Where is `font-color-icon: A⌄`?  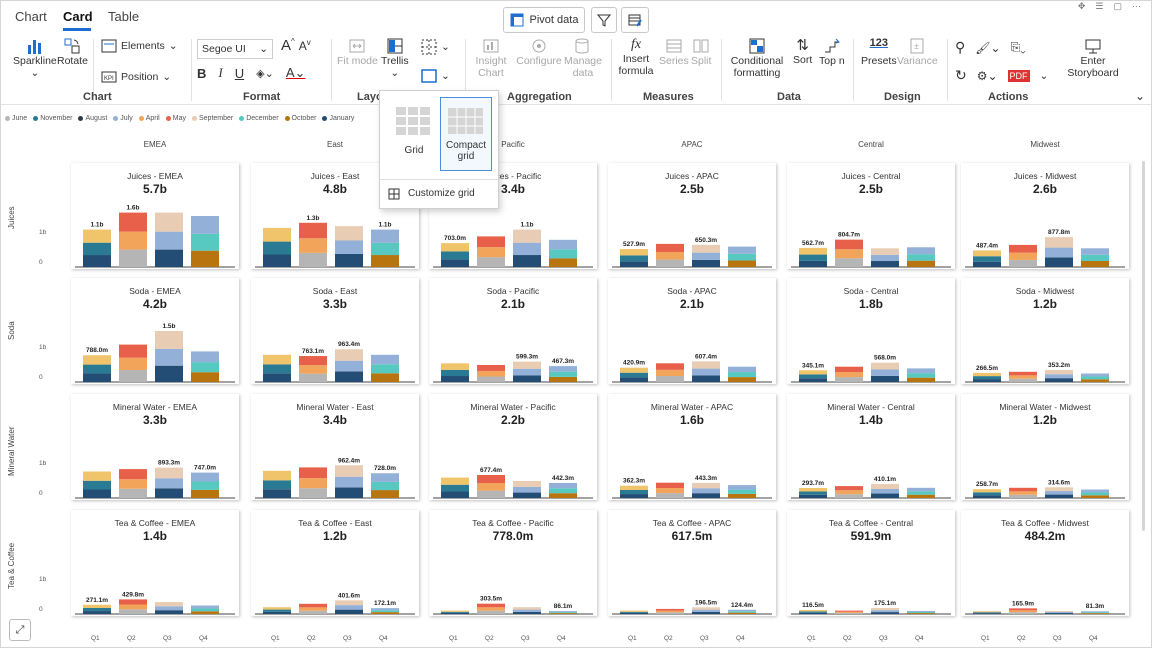 font-color-icon: A⌄ is located at coordinates (296, 73).